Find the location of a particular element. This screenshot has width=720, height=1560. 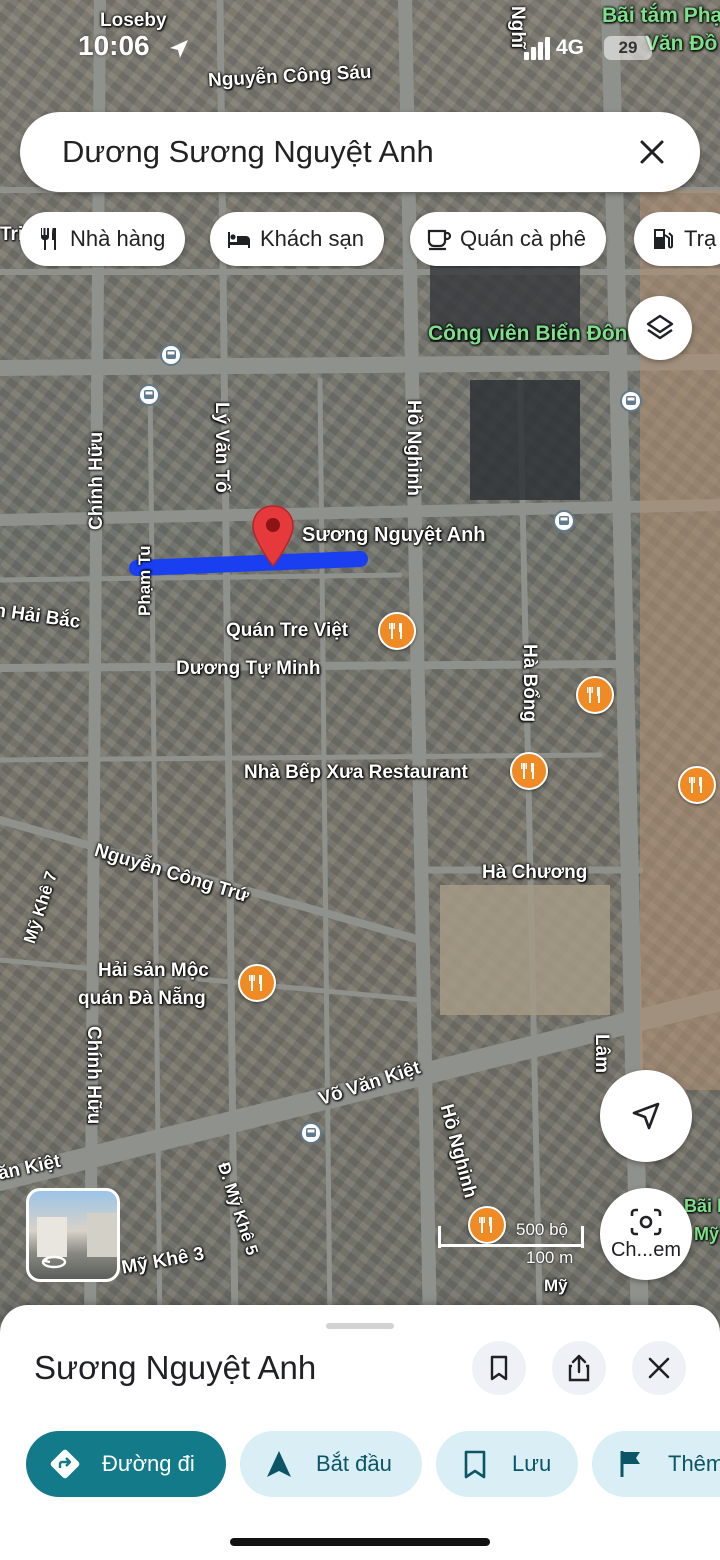

map-label-beach: Bãi tắm Phạ is located at coordinates (661, 15).